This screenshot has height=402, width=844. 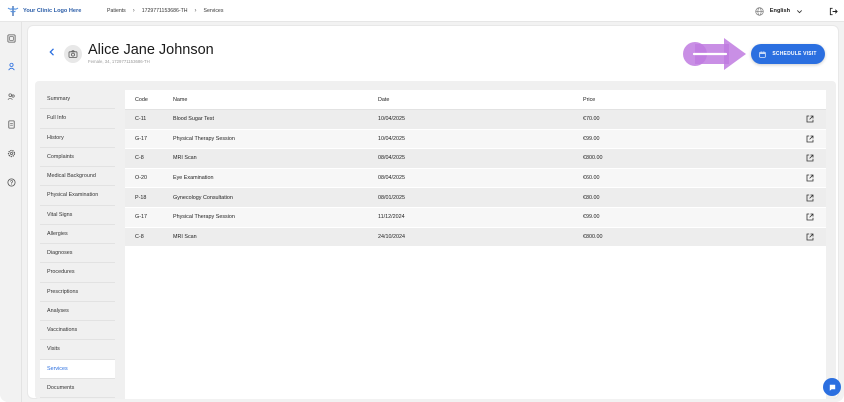 What do you see at coordinates (11, 38) in the screenshot?
I see `calendar-grid-icon` at bounding box center [11, 38].